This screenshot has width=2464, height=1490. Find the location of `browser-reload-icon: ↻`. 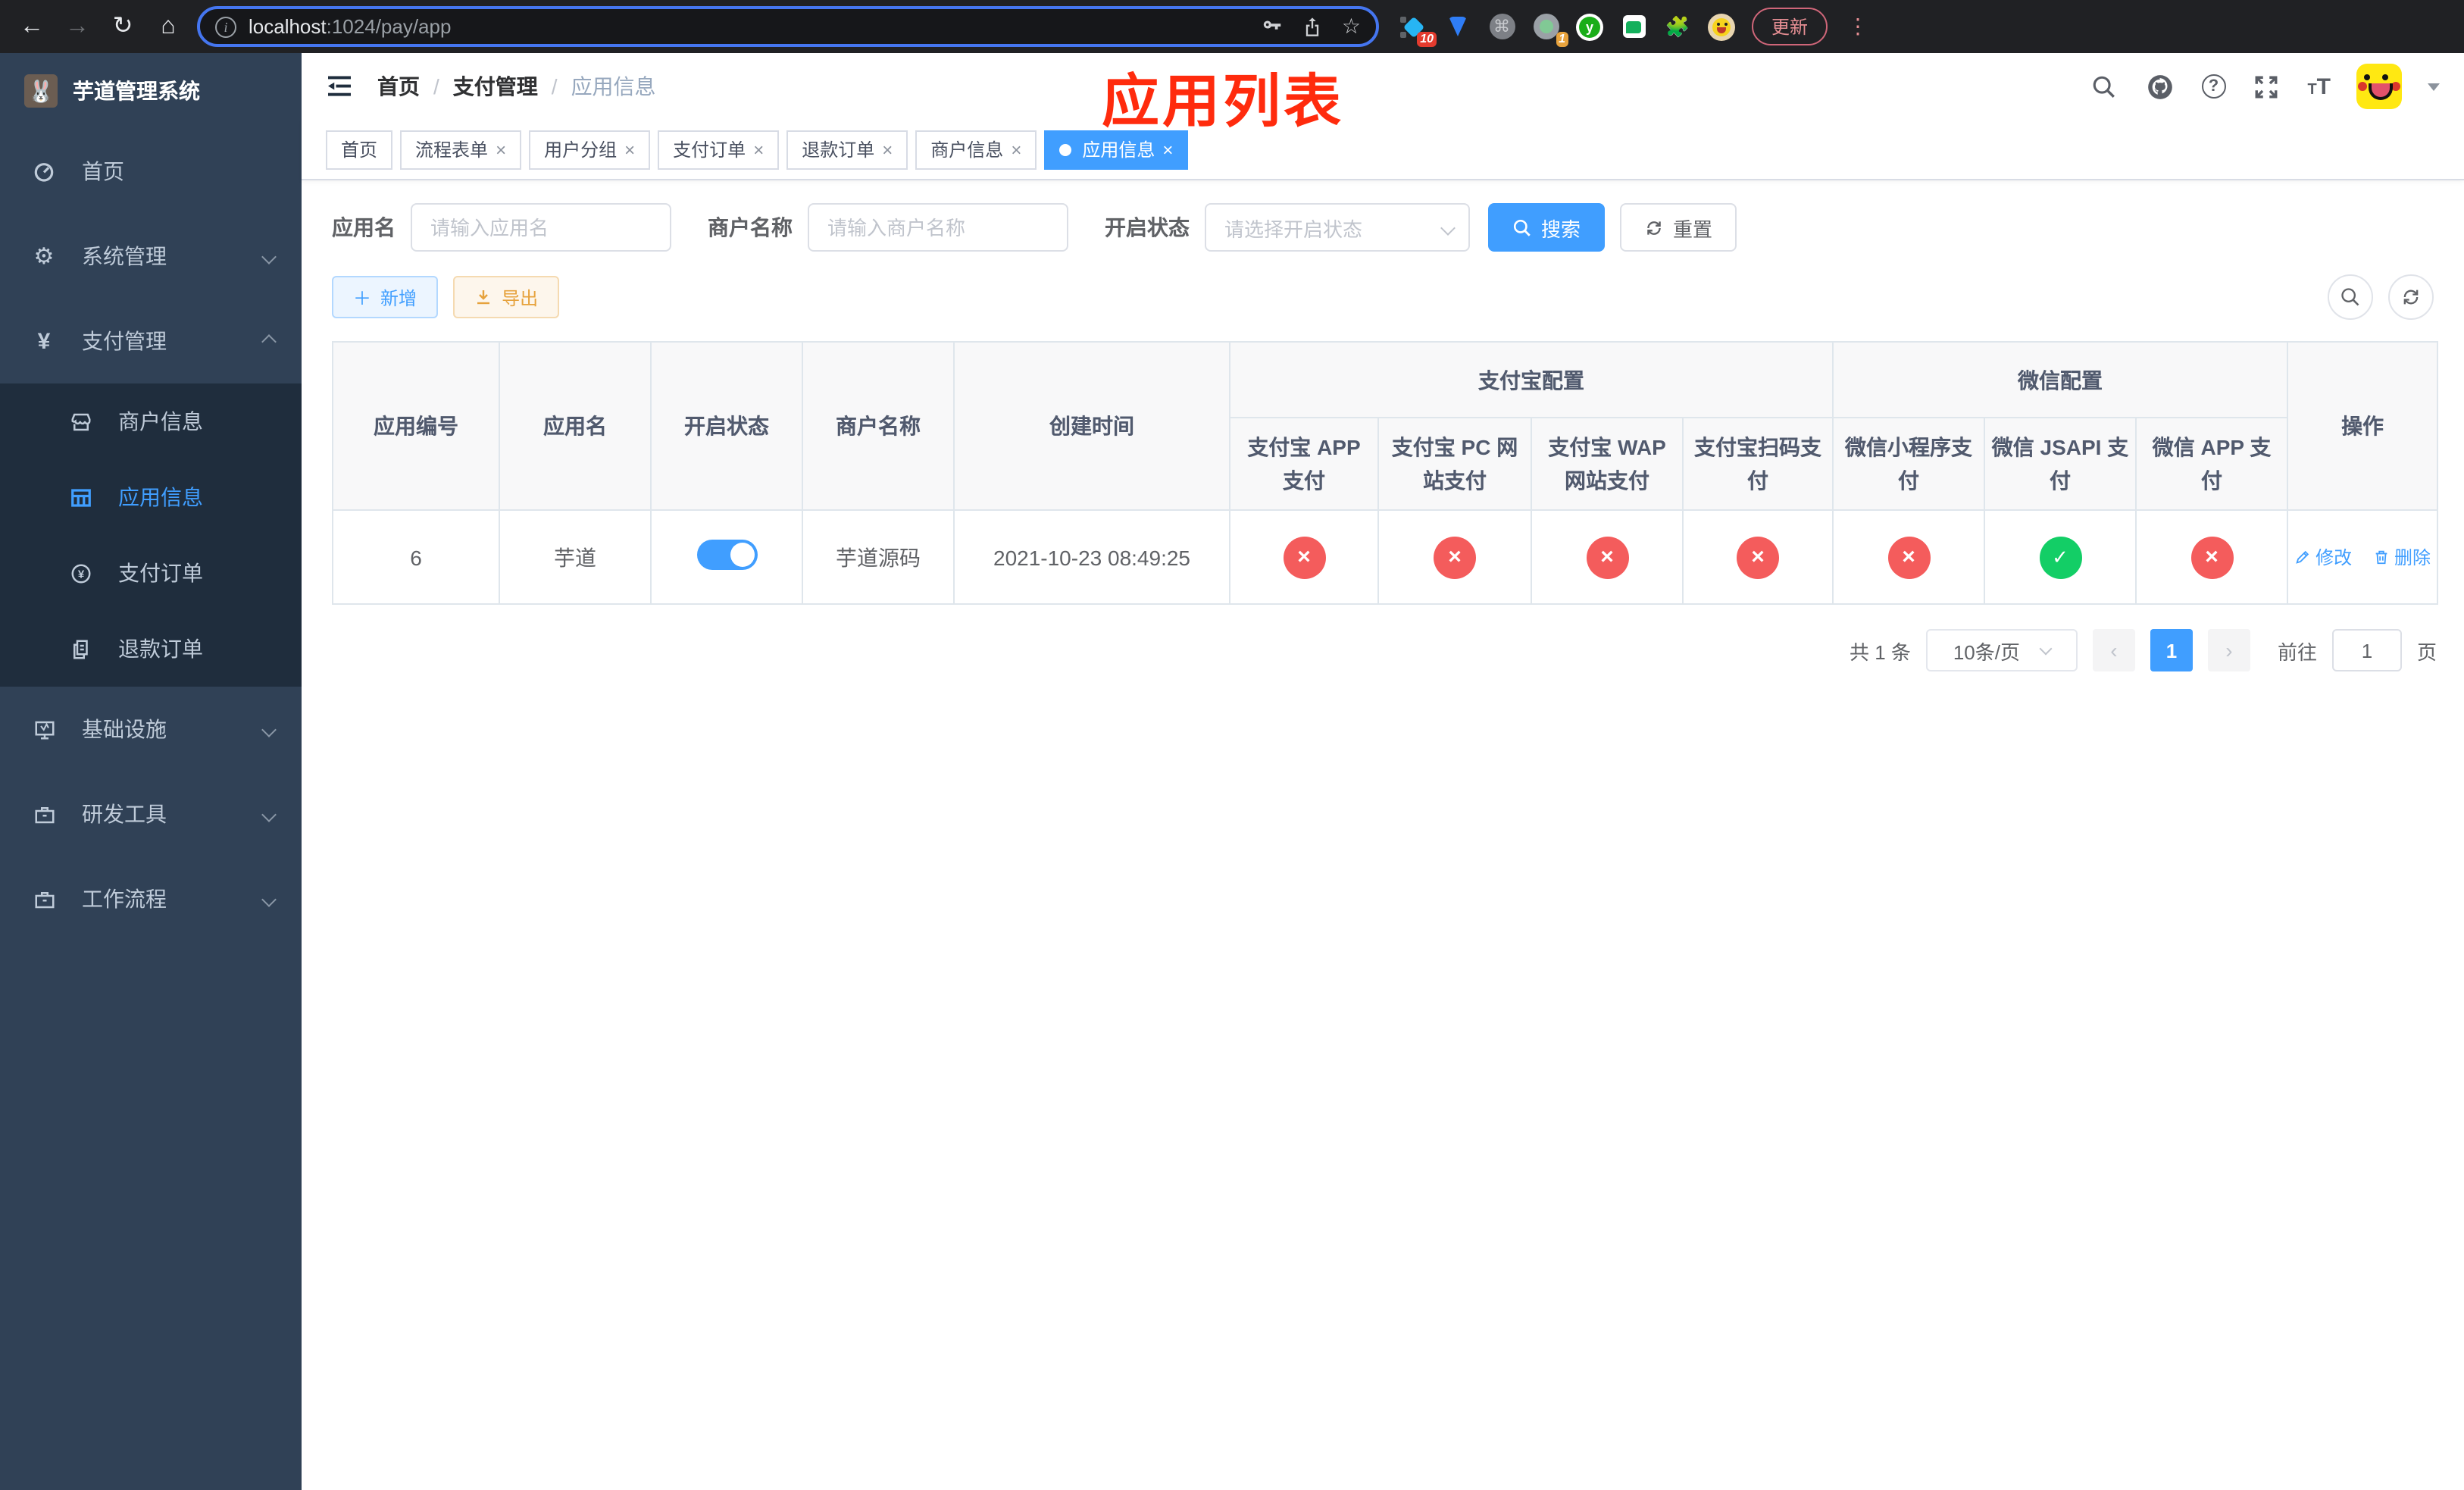

browser-reload-icon: ↻ is located at coordinates (122, 27).